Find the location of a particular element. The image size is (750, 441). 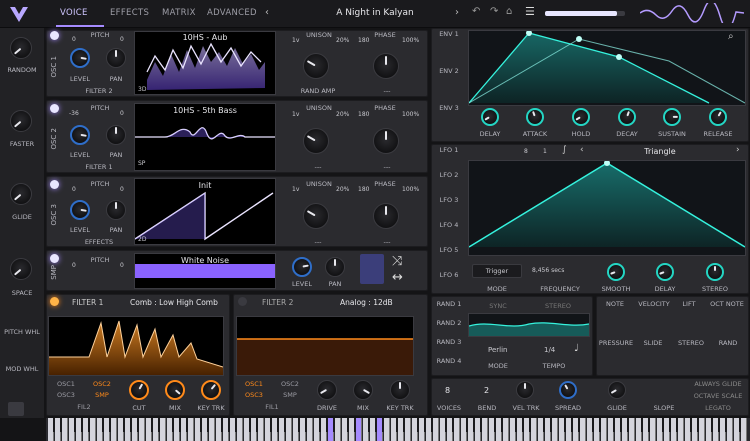

bend-value: 2 is located at coordinates (486, 390).